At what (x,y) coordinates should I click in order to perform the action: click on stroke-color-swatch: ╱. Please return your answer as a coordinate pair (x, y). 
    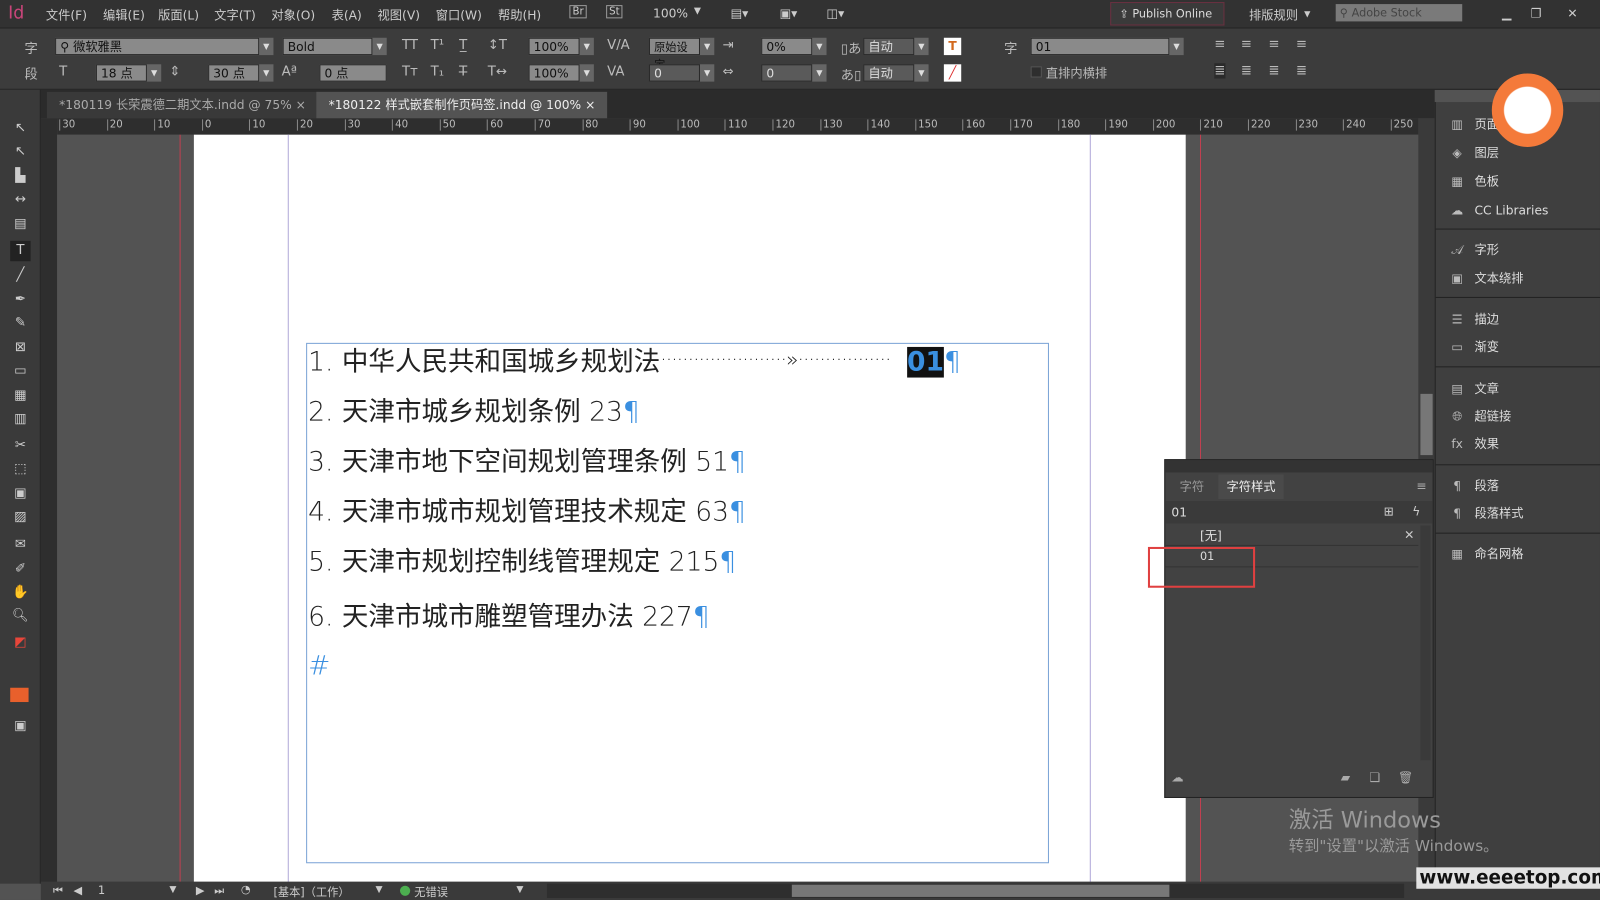
    Looking at the image, I should click on (952, 73).